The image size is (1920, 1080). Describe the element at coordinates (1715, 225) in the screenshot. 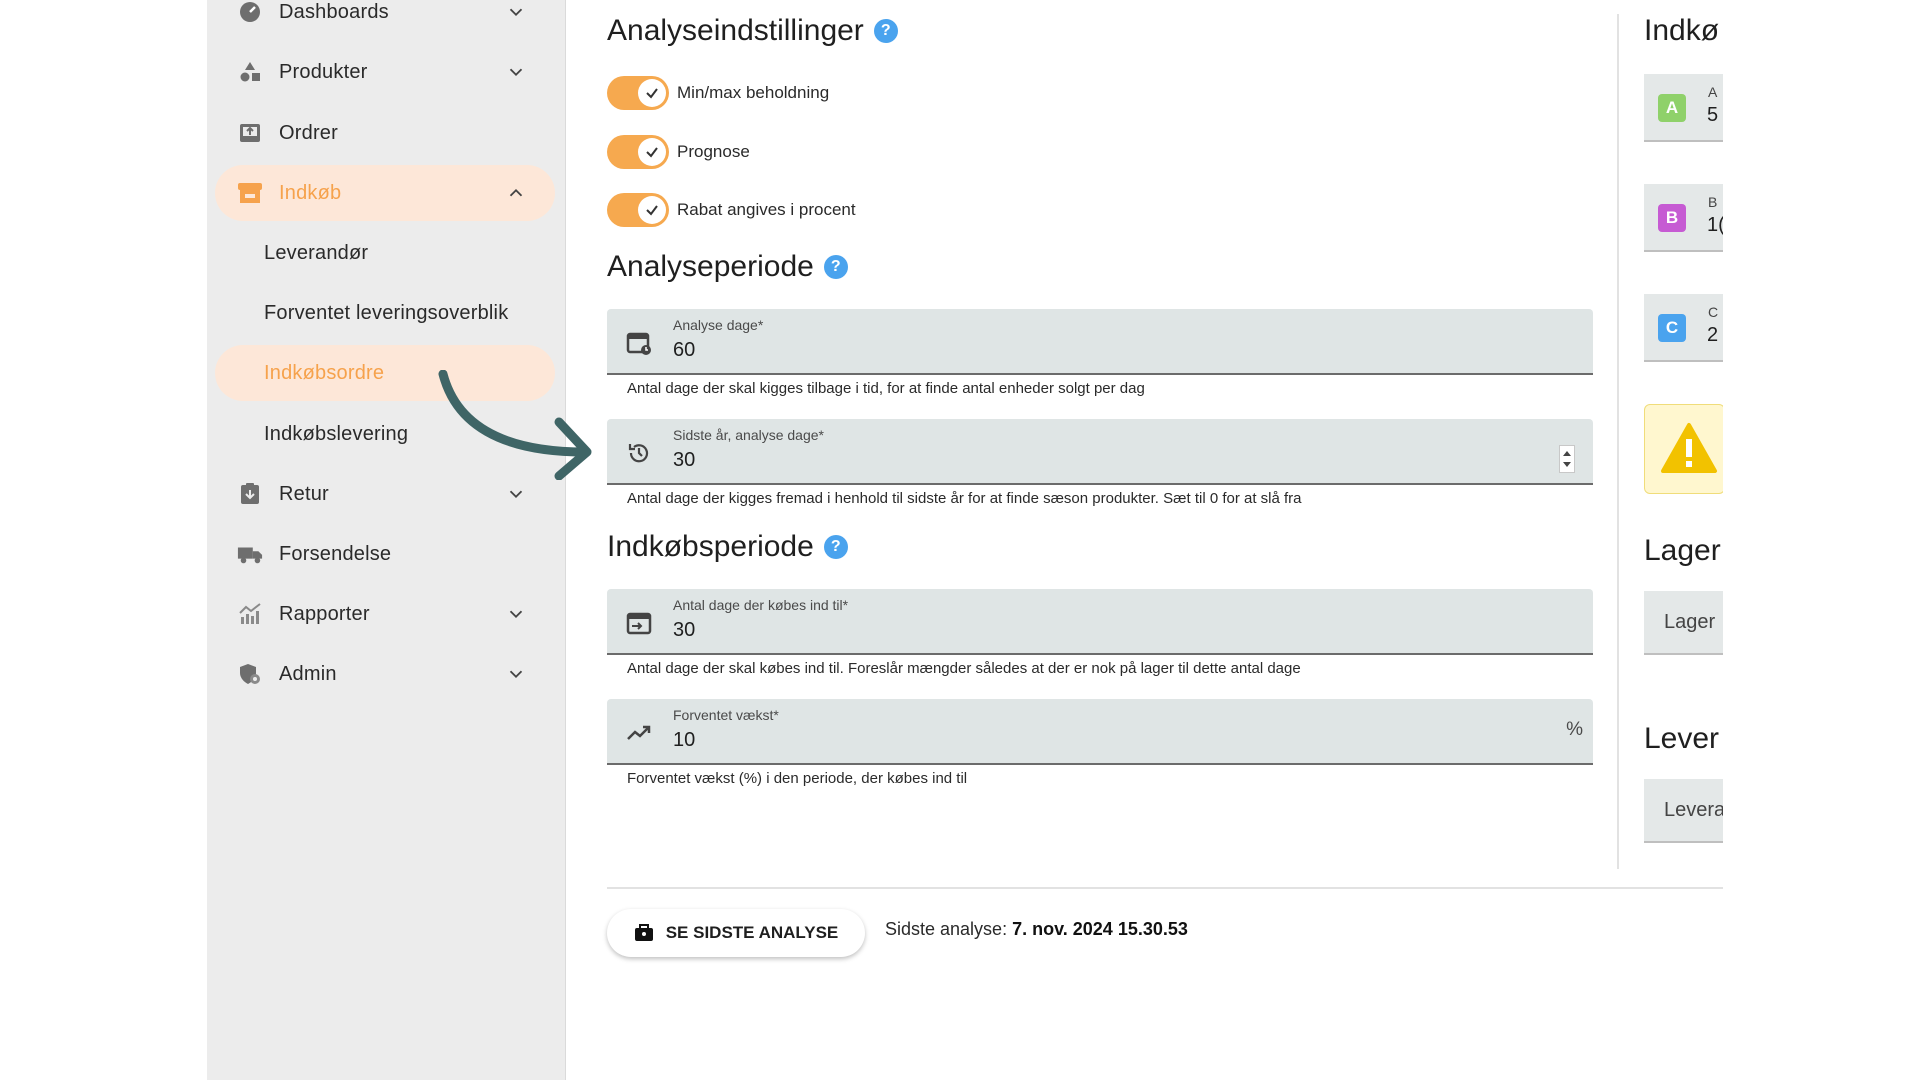

I see `card-value: 1(` at that location.